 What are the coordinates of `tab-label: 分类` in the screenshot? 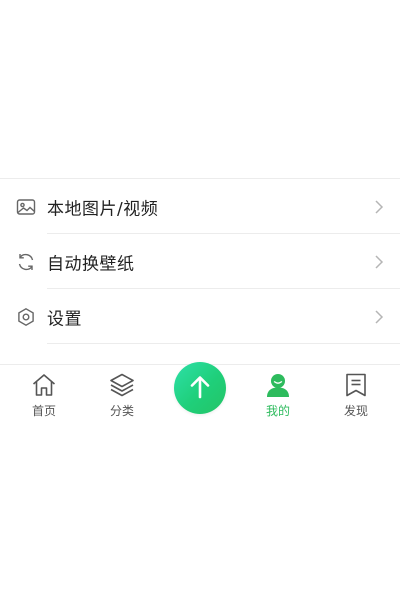 It's located at (121, 411).